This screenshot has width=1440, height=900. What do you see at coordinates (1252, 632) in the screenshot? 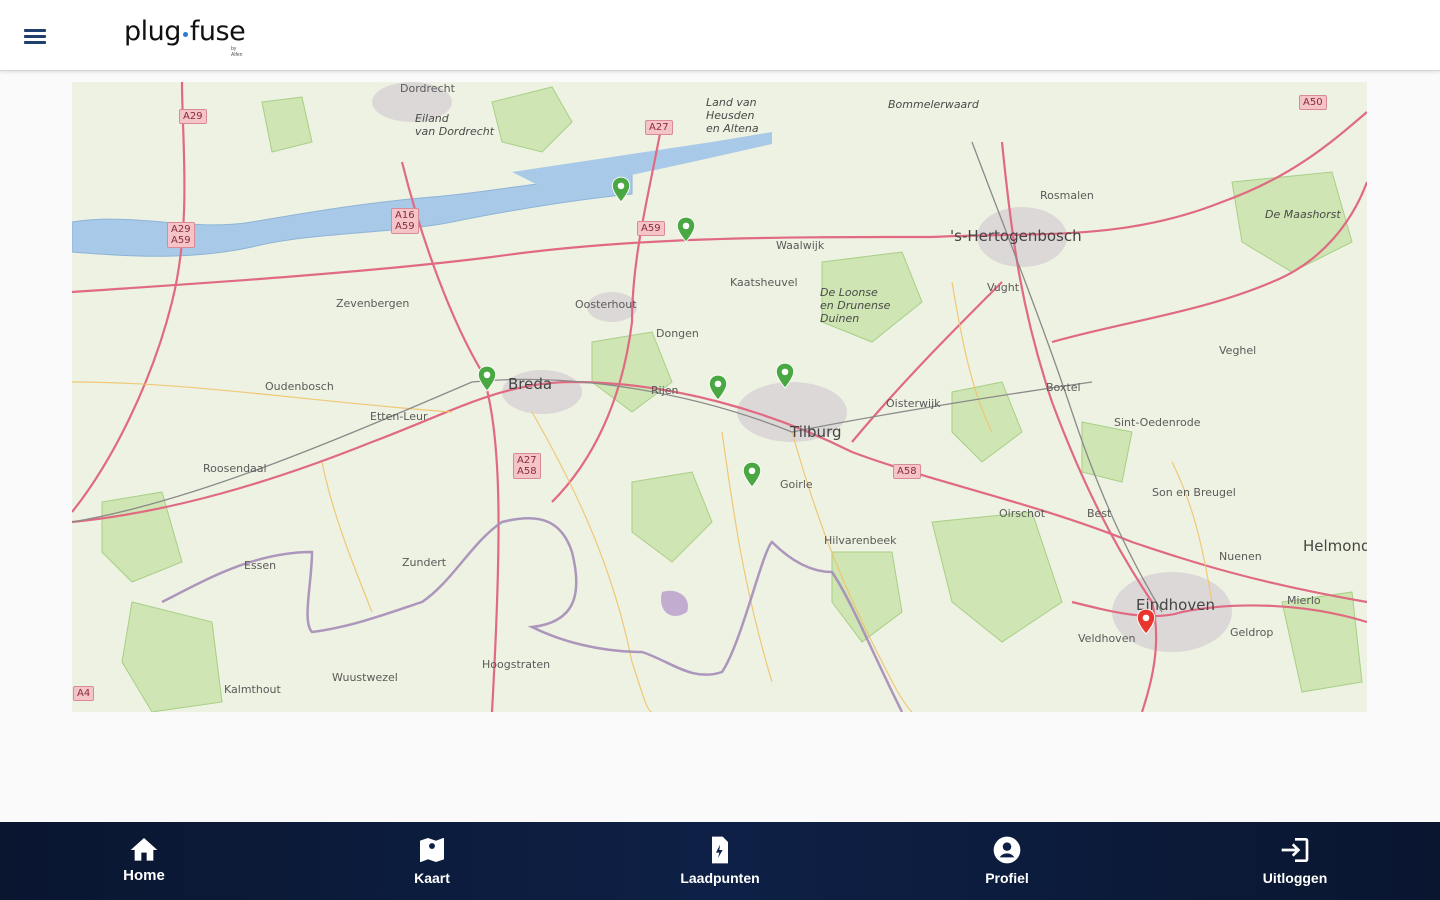
I see `map-place-label: Geldrop` at bounding box center [1252, 632].